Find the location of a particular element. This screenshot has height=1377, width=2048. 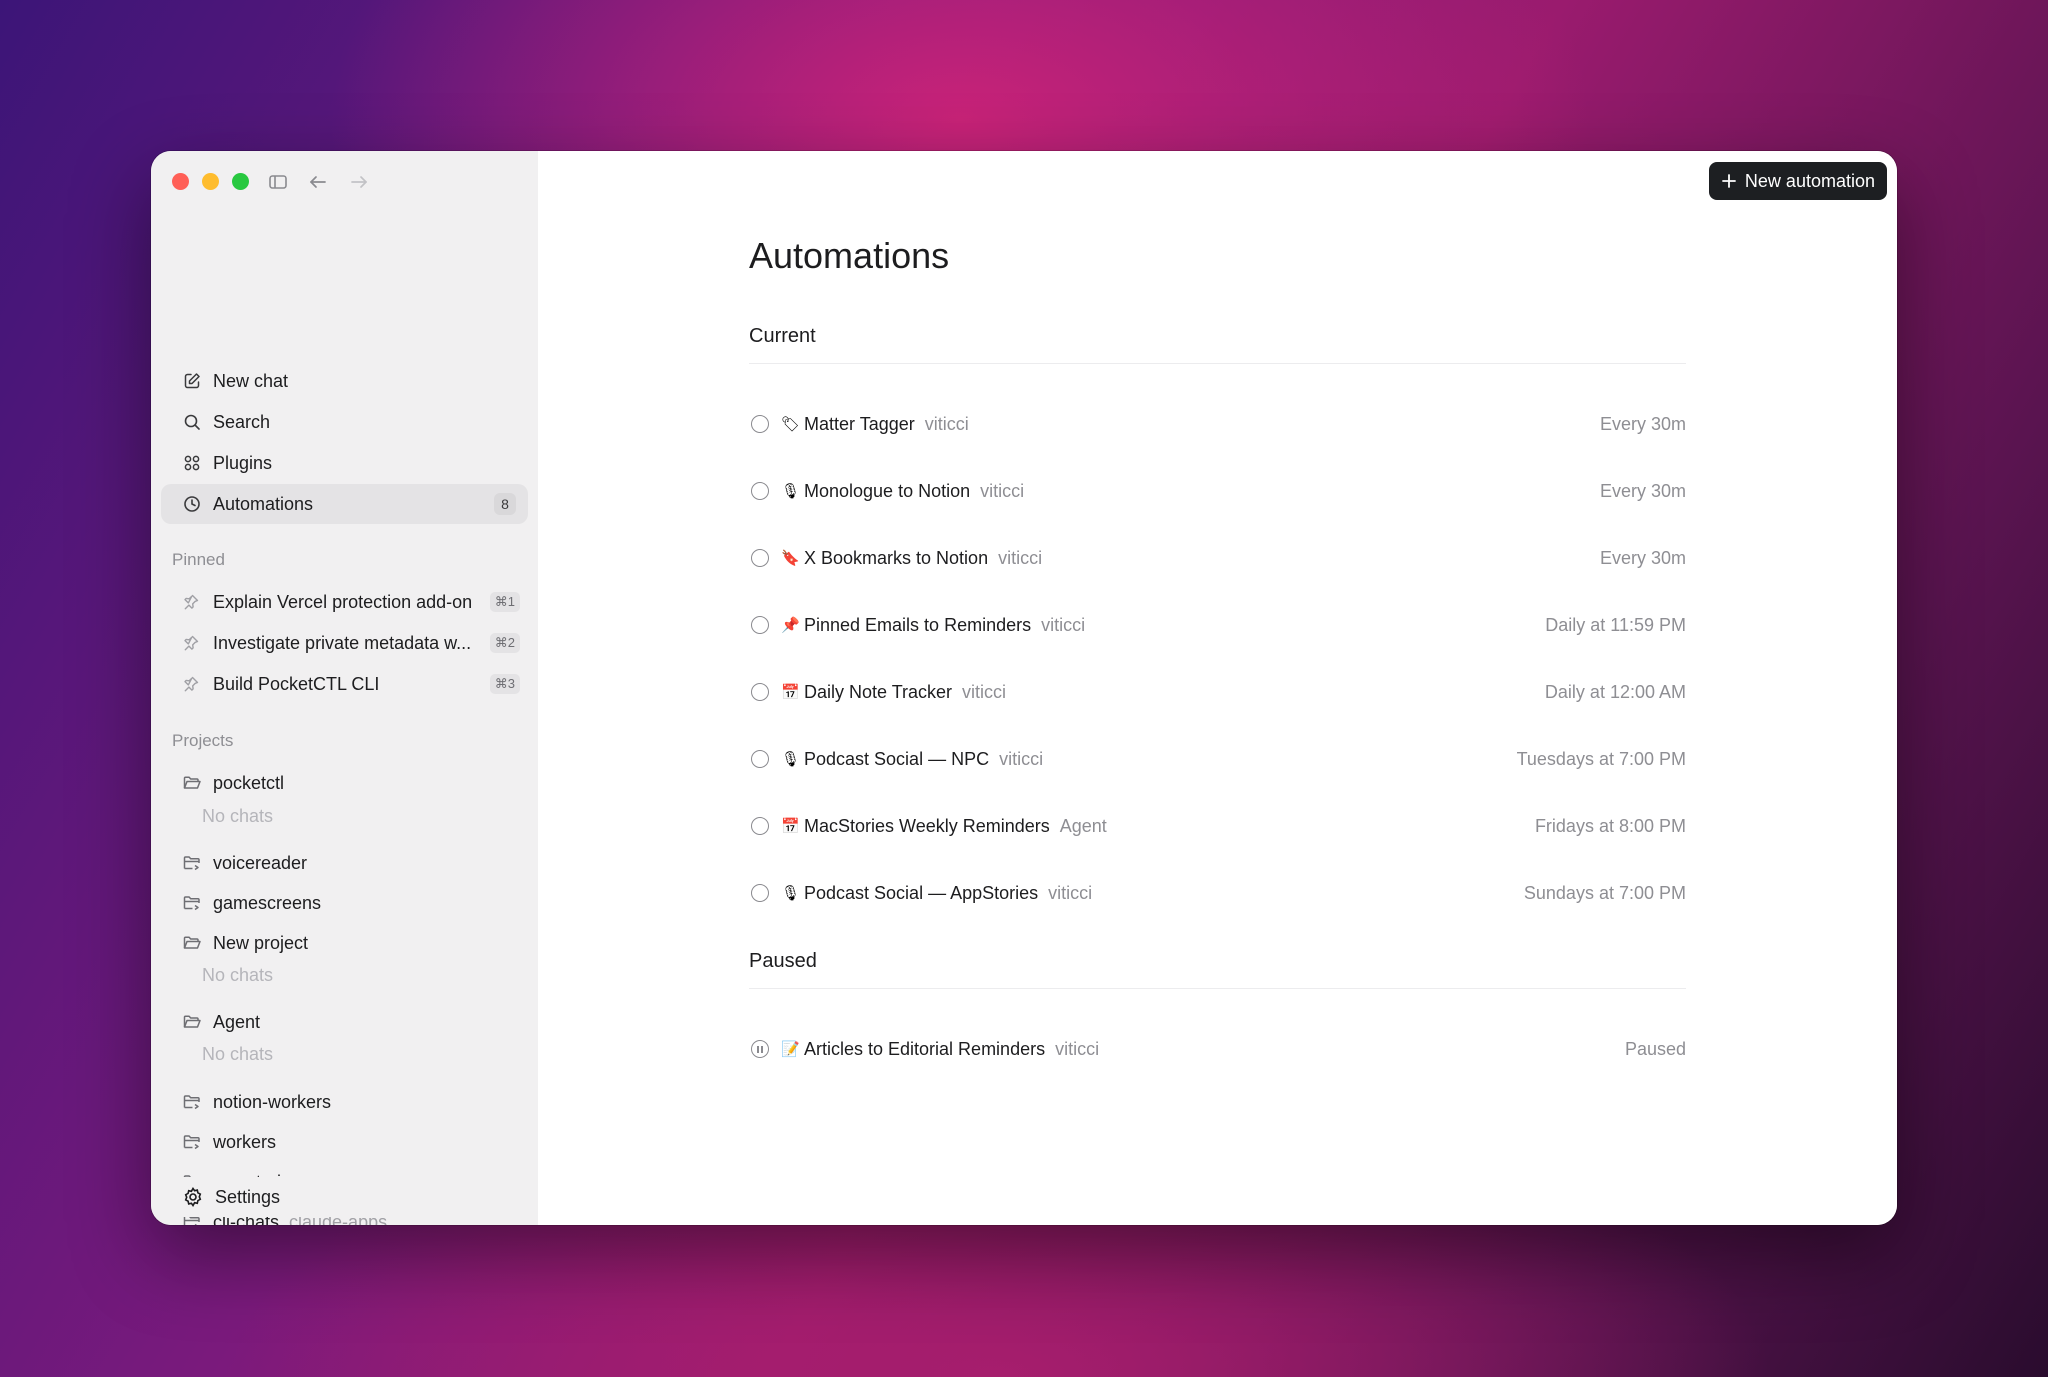

pinned-section-label: Pinned is located at coordinates (198, 559).